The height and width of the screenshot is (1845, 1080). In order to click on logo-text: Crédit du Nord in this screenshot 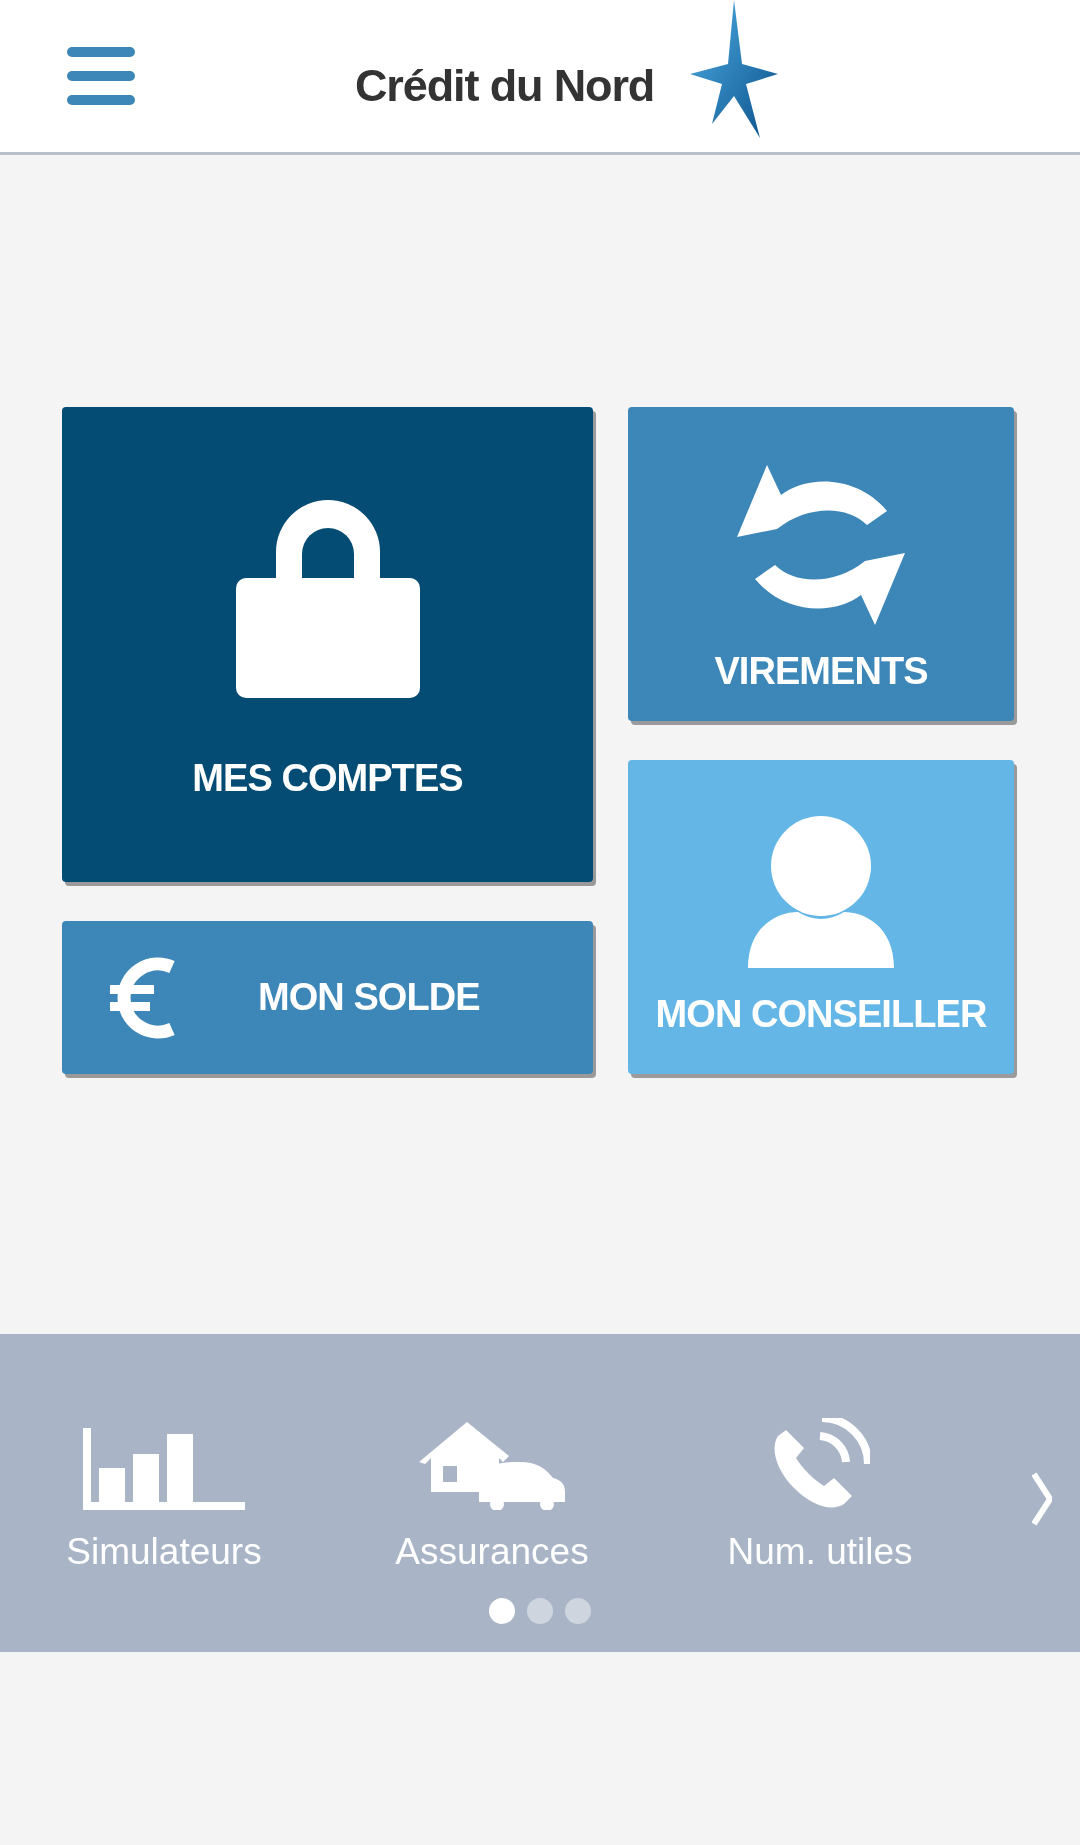, I will do `click(505, 86)`.